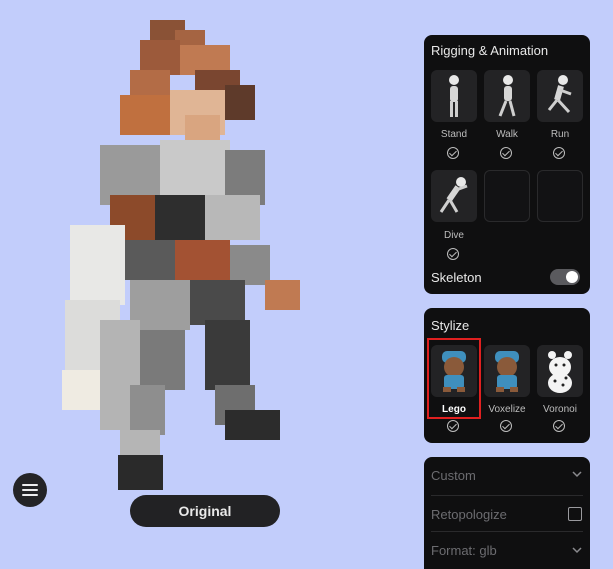 This screenshot has width=613, height=569. What do you see at coordinates (490, 50) in the screenshot?
I see `rigging-panel-title: Rigging & Animation` at bounding box center [490, 50].